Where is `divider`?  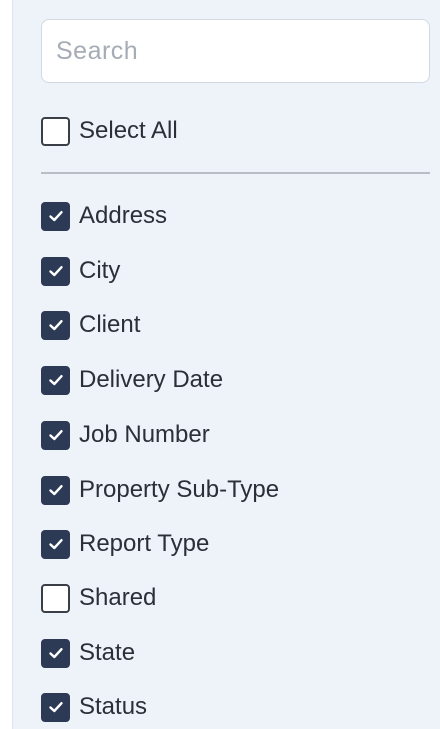
divider is located at coordinates (235, 173).